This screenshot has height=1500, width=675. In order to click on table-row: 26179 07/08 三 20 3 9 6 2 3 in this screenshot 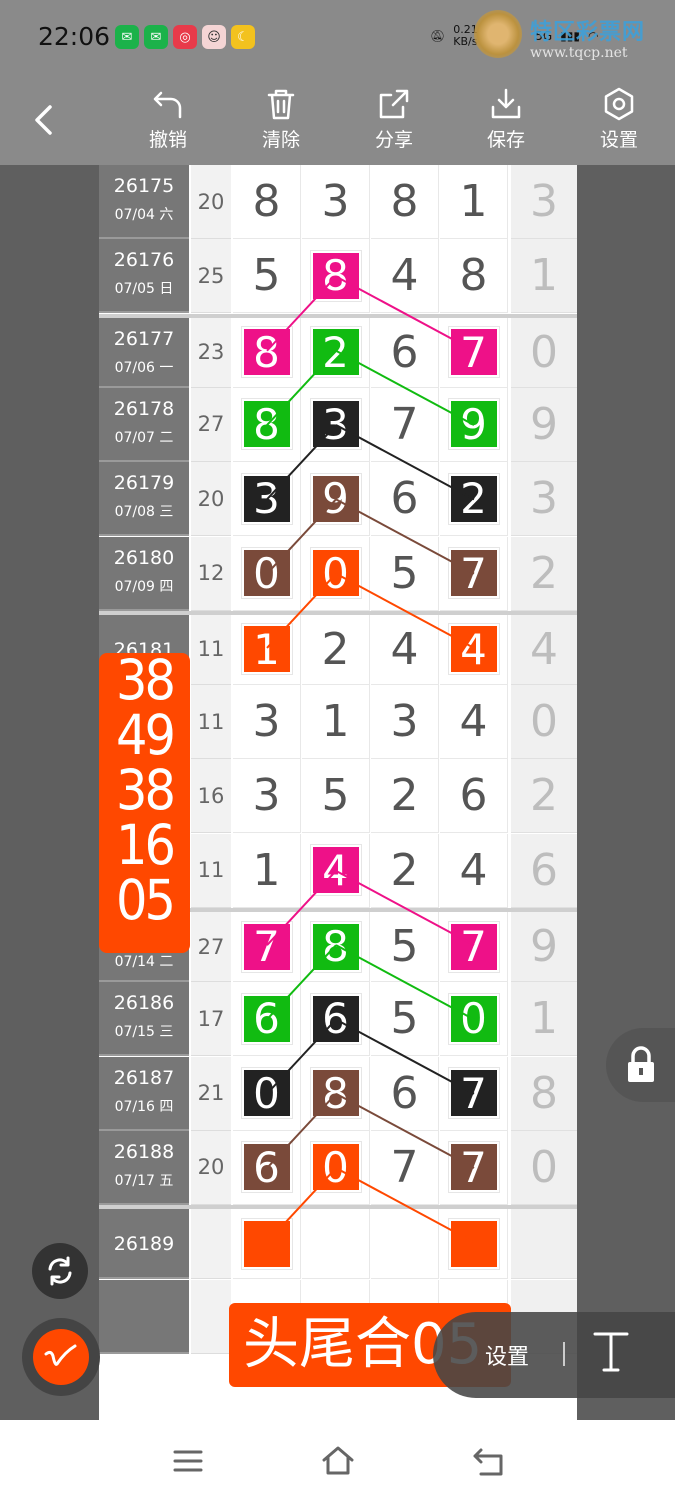, I will do `click(338, 499)`.